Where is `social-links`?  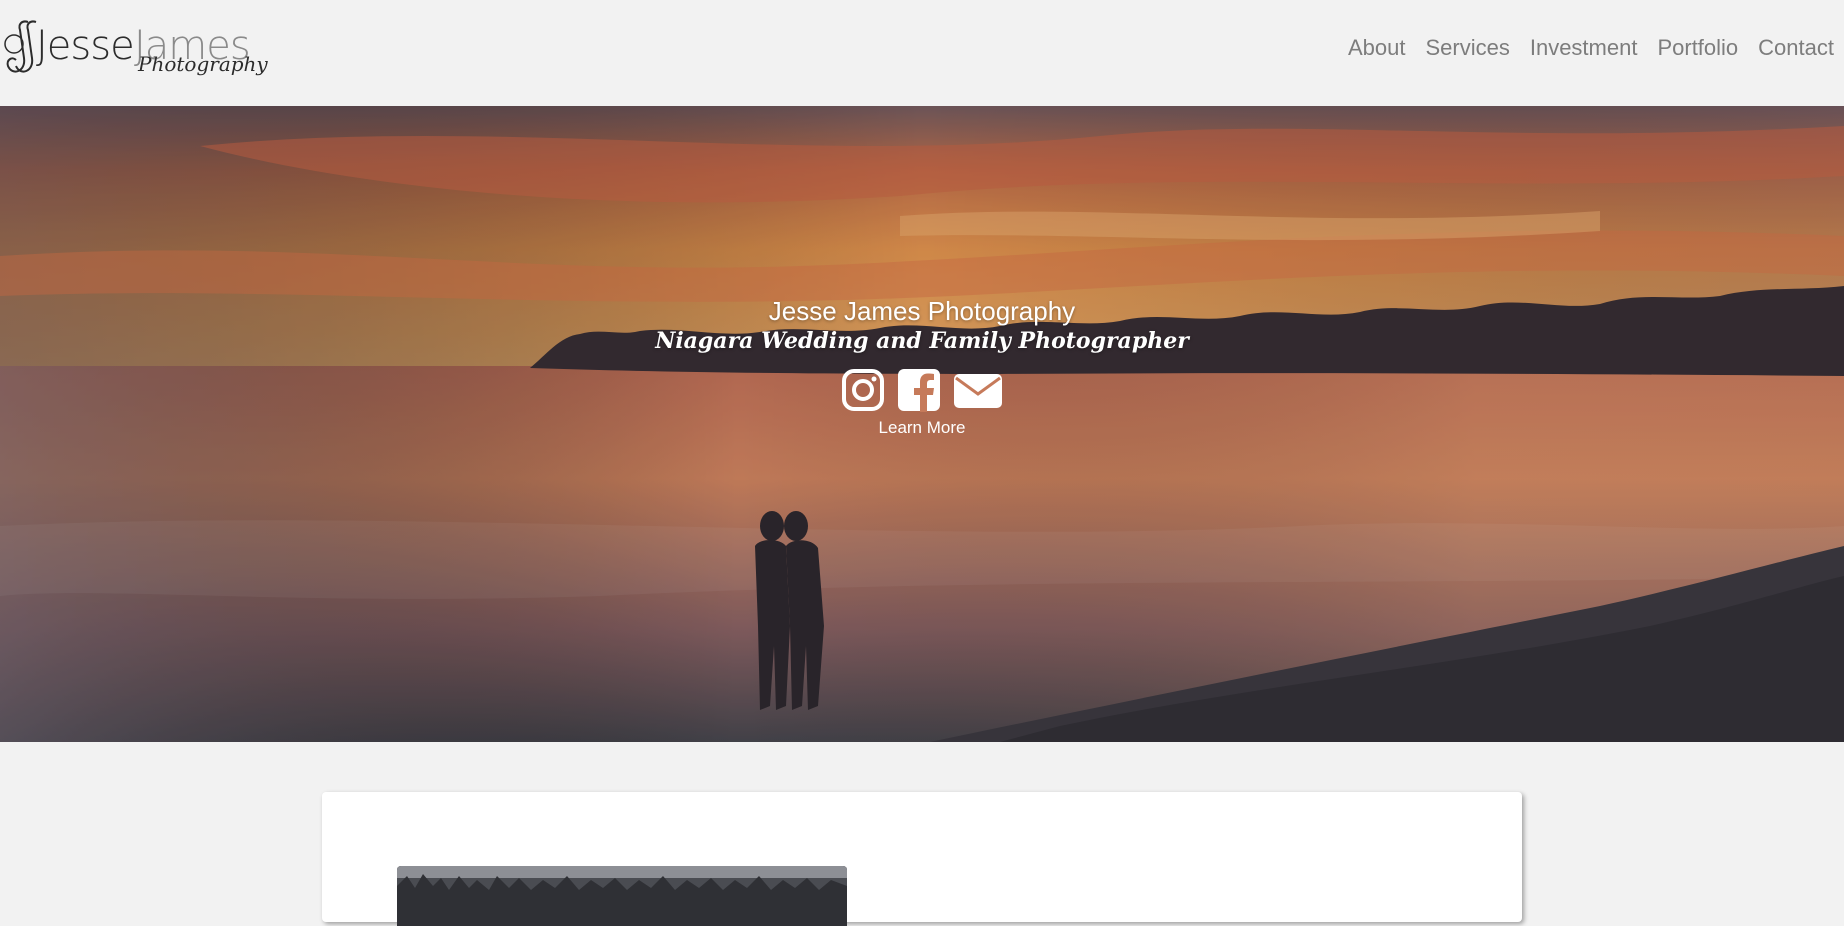
social-links is located at coordinates (922, 392).